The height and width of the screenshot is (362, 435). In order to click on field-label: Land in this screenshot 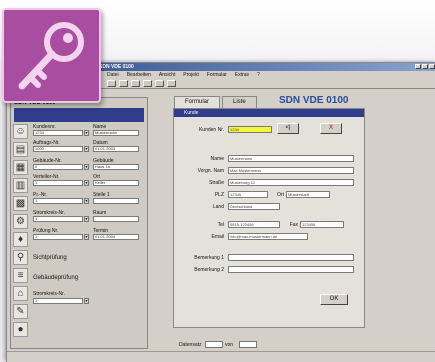, I will do `click(218, 207)`.